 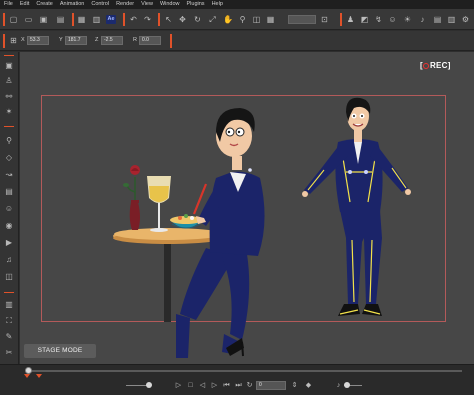 What do you see at coordinates (212, 19) in the screenshot?
I see `scale-icon: ⤢` at bounding box center [212, 19].